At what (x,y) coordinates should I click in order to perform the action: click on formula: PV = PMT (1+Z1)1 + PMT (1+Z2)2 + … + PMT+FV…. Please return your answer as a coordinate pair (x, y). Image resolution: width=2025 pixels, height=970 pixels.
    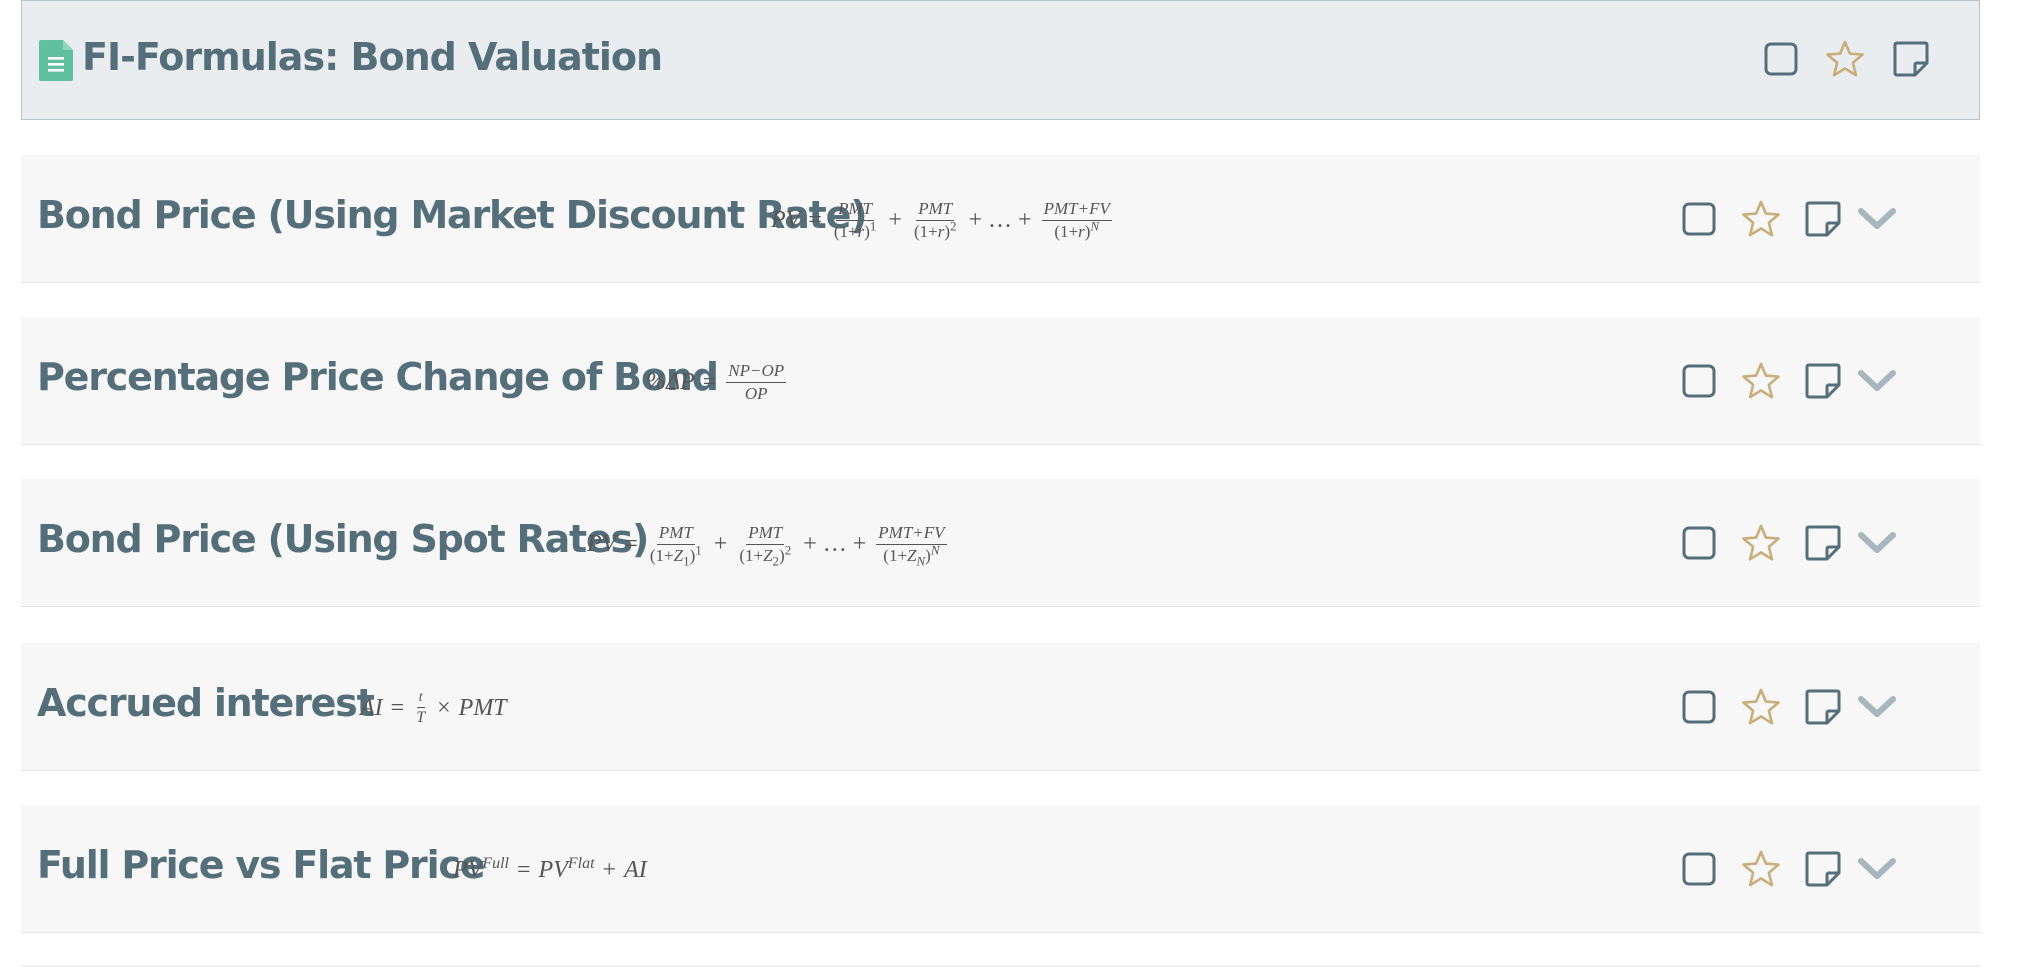
    Looking at the image, I should click on (767, 545).